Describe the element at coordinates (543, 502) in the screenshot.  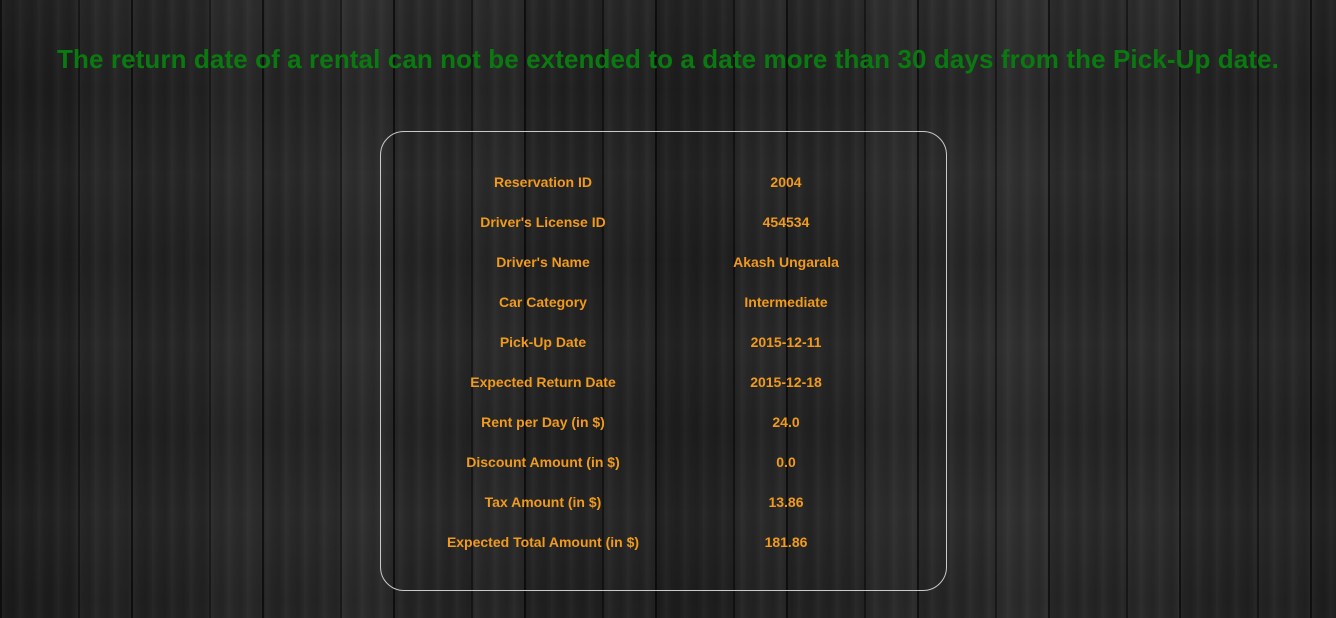
I see `field-label: Tax Amount (in $)` at that location.